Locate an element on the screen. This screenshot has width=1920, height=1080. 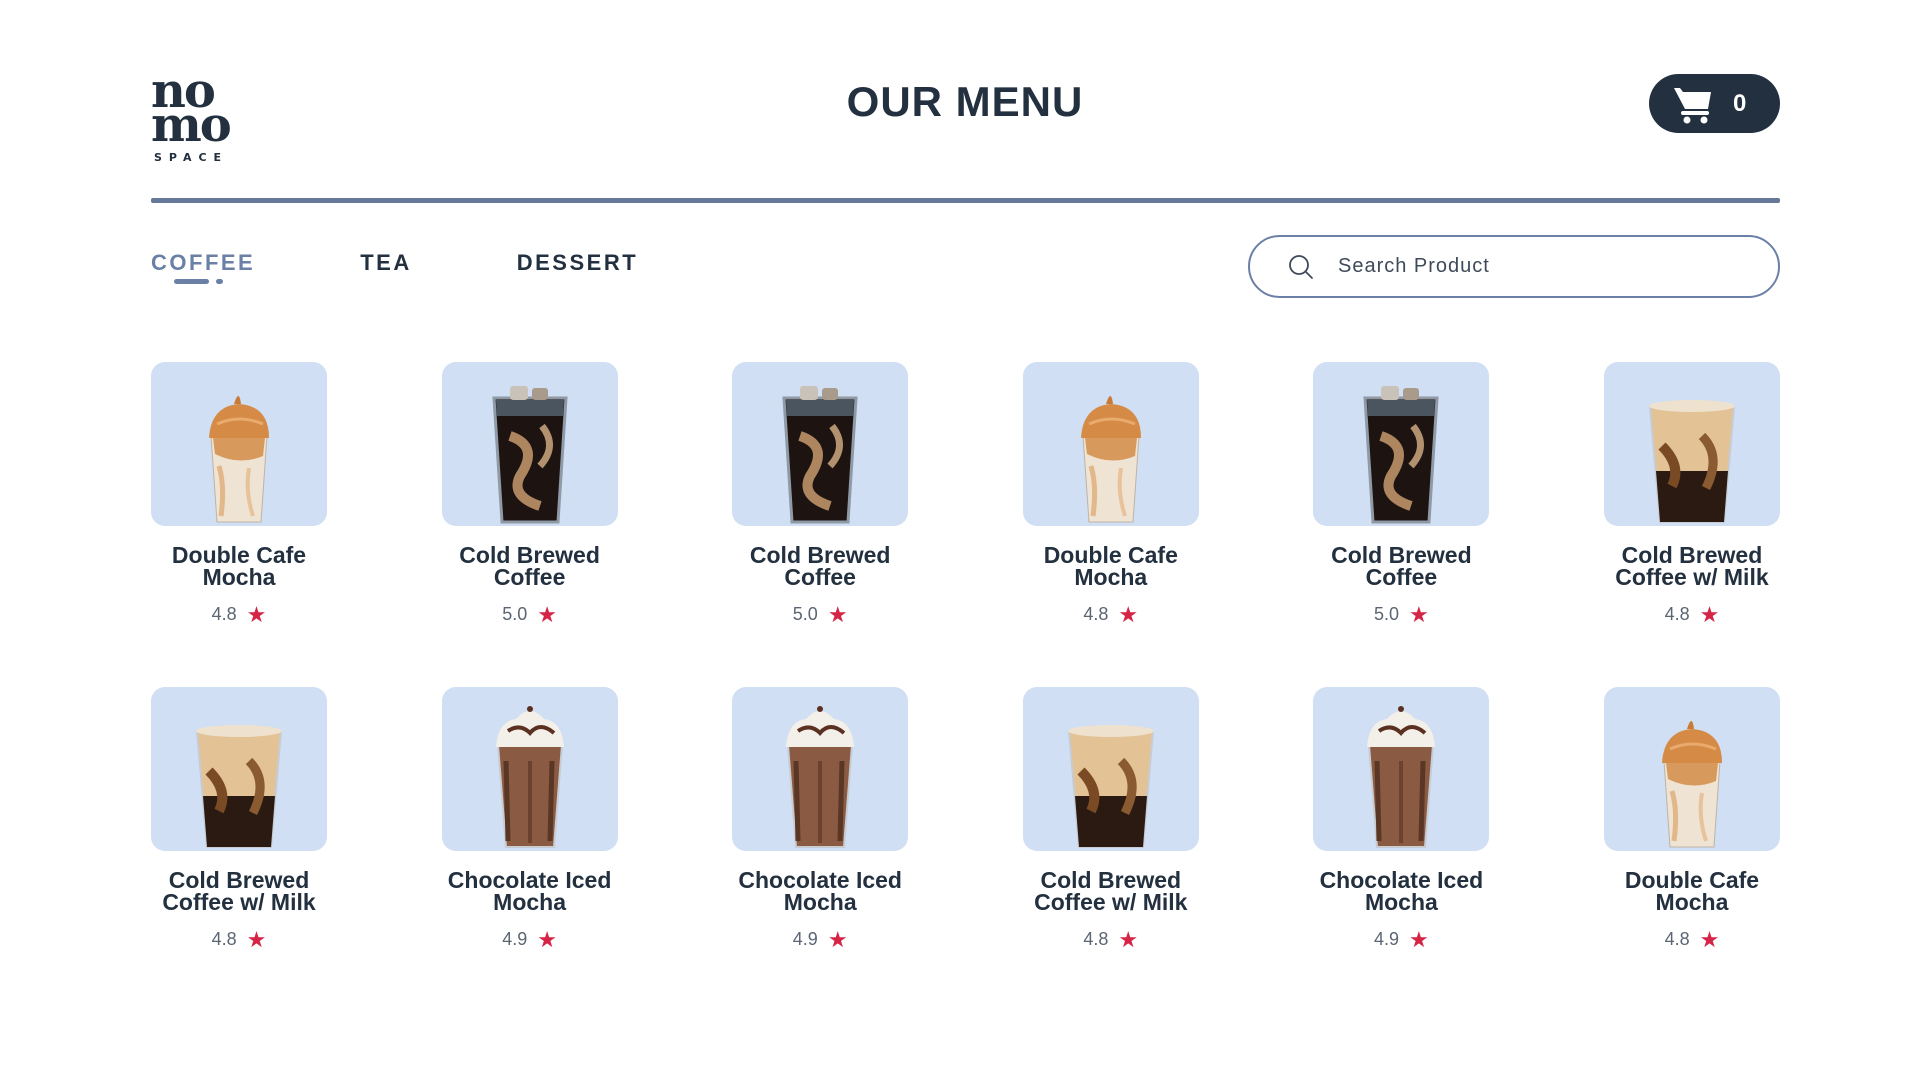
tab-coffee: COFFEE is located at coordinates (203, 263).